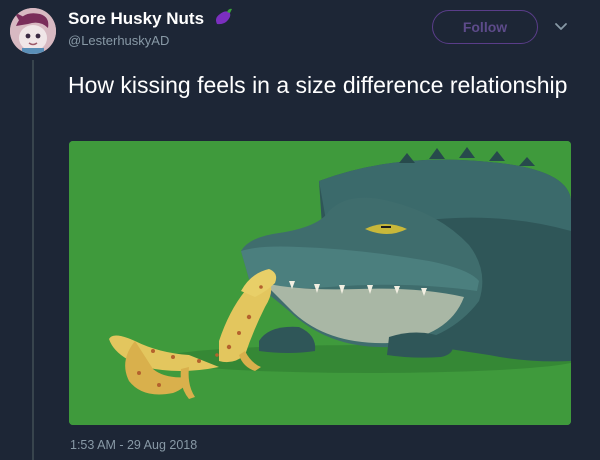 Image resolution: width=600 pixels, height=460 pixels. What do you see at coordinates (33, 260) in the screenshot?
I see `thread-line` at bounding box center [33, 260].